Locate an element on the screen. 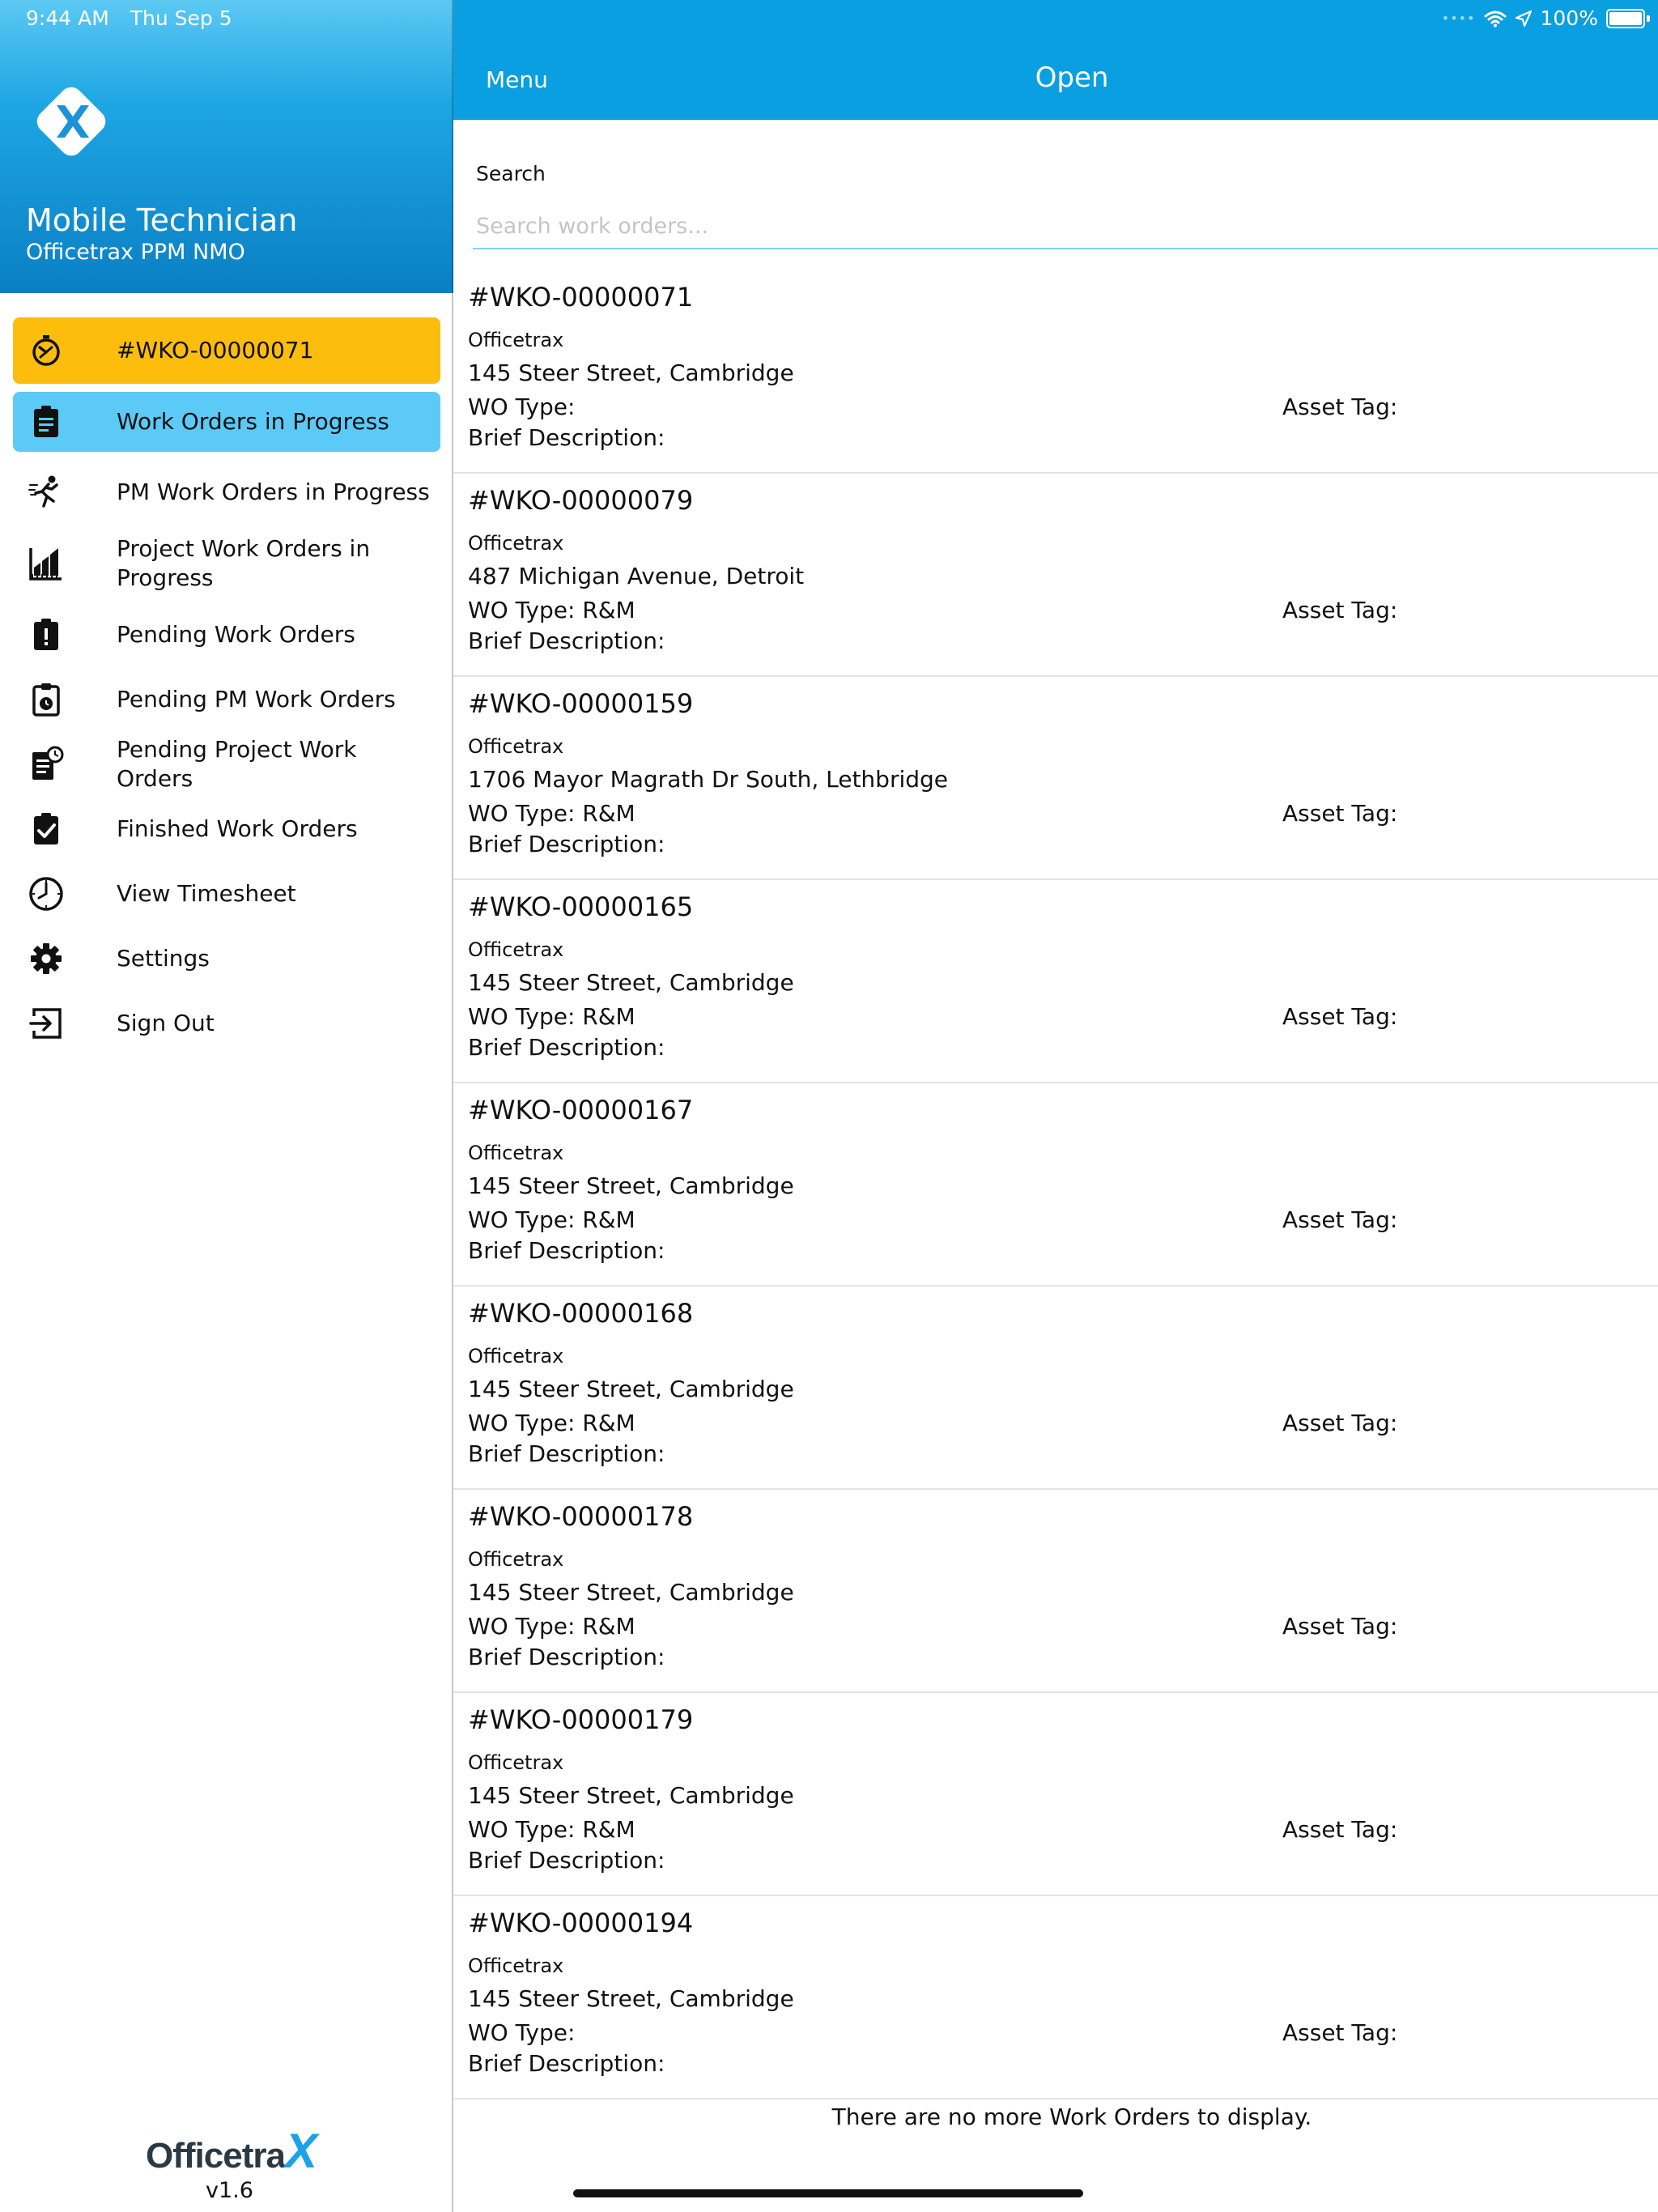 This screenshot has width=1658, height=2212. home-indicator is located at coordinates (828, 2193).